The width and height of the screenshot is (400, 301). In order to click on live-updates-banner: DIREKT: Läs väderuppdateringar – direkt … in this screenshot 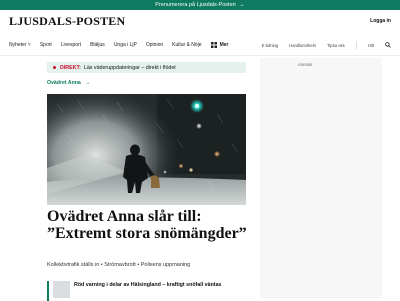, I will do `click(146, 67)`.